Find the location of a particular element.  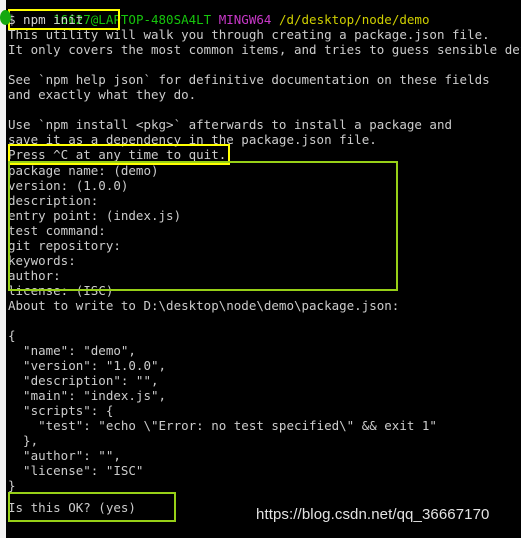

confirm-line: Is this OK? (yes) is located at coordinates (72, 507).